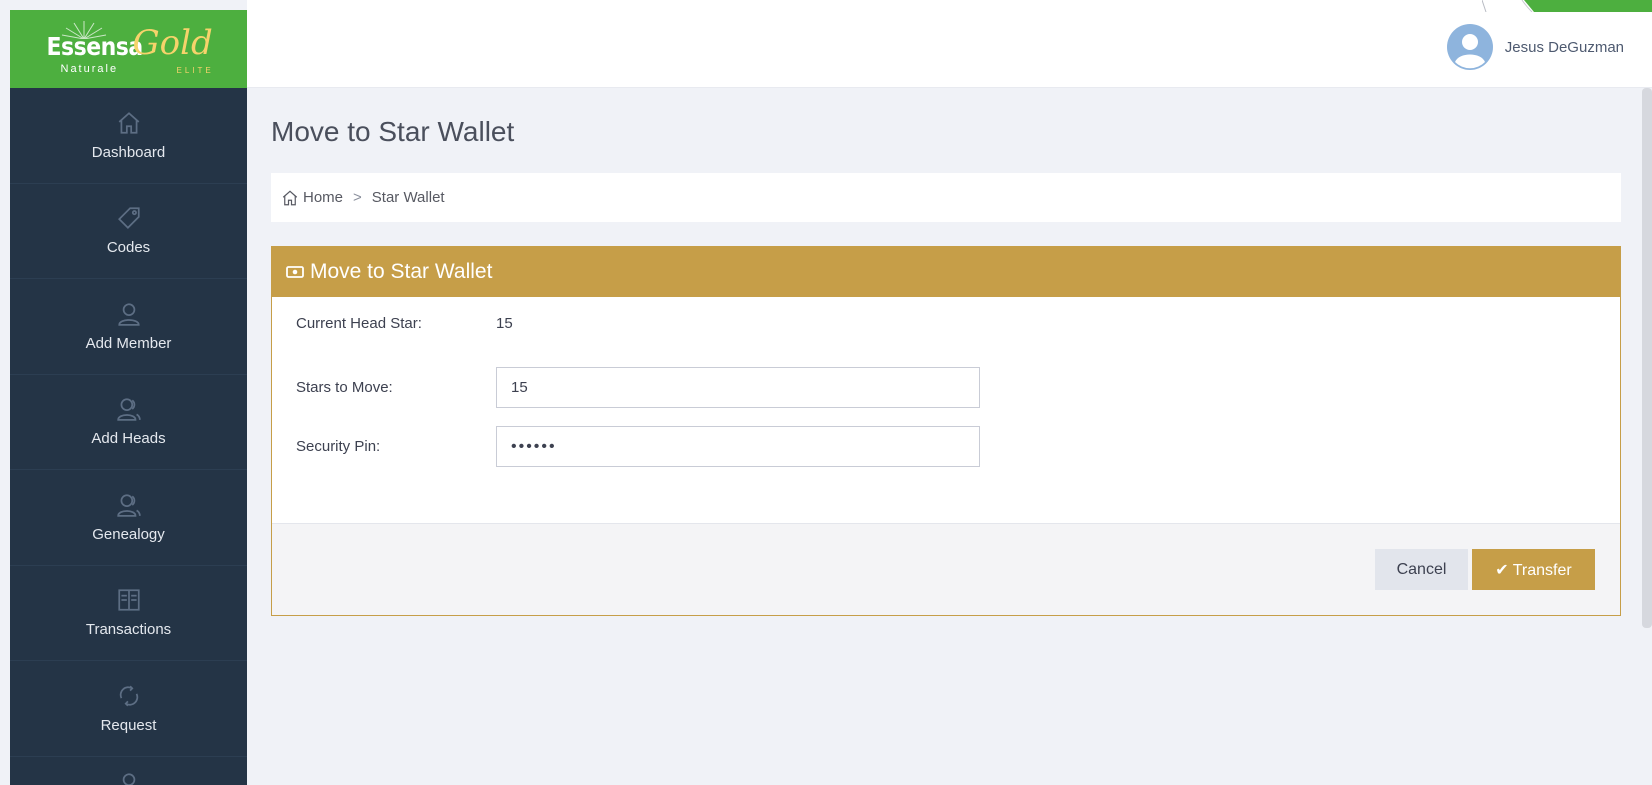 The width and height of the screenshot is (1652, 785). I want to click on user-menu: Jesus DeGuzman, so click(1535, 47).